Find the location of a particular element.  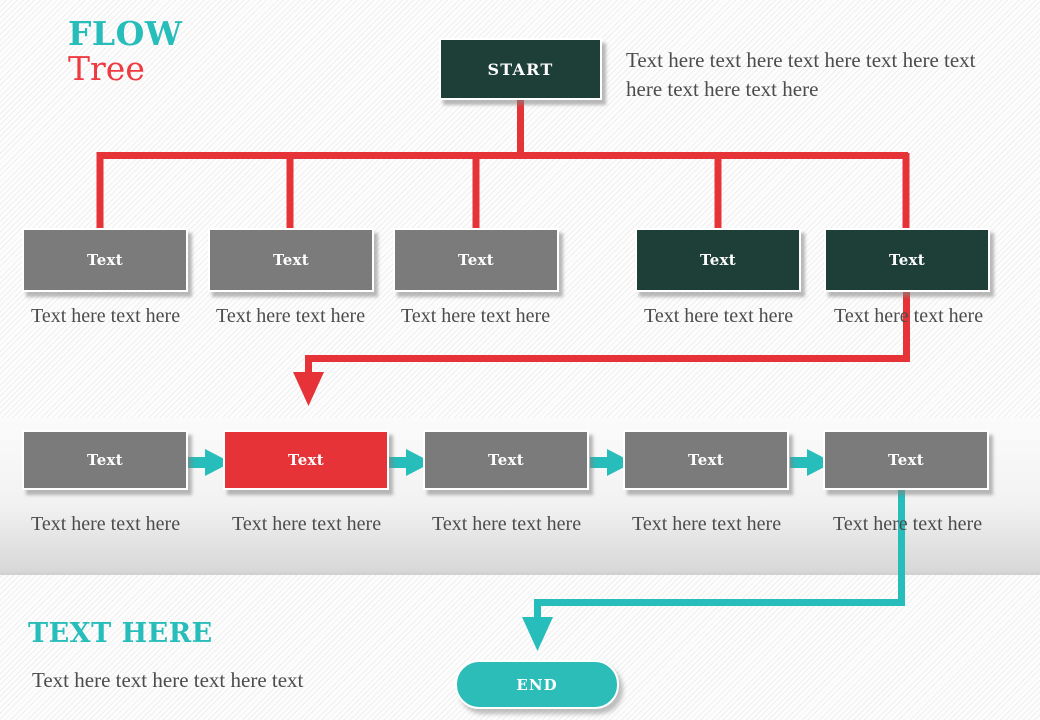

end-node-label: END is located at coordinates (537, 684).